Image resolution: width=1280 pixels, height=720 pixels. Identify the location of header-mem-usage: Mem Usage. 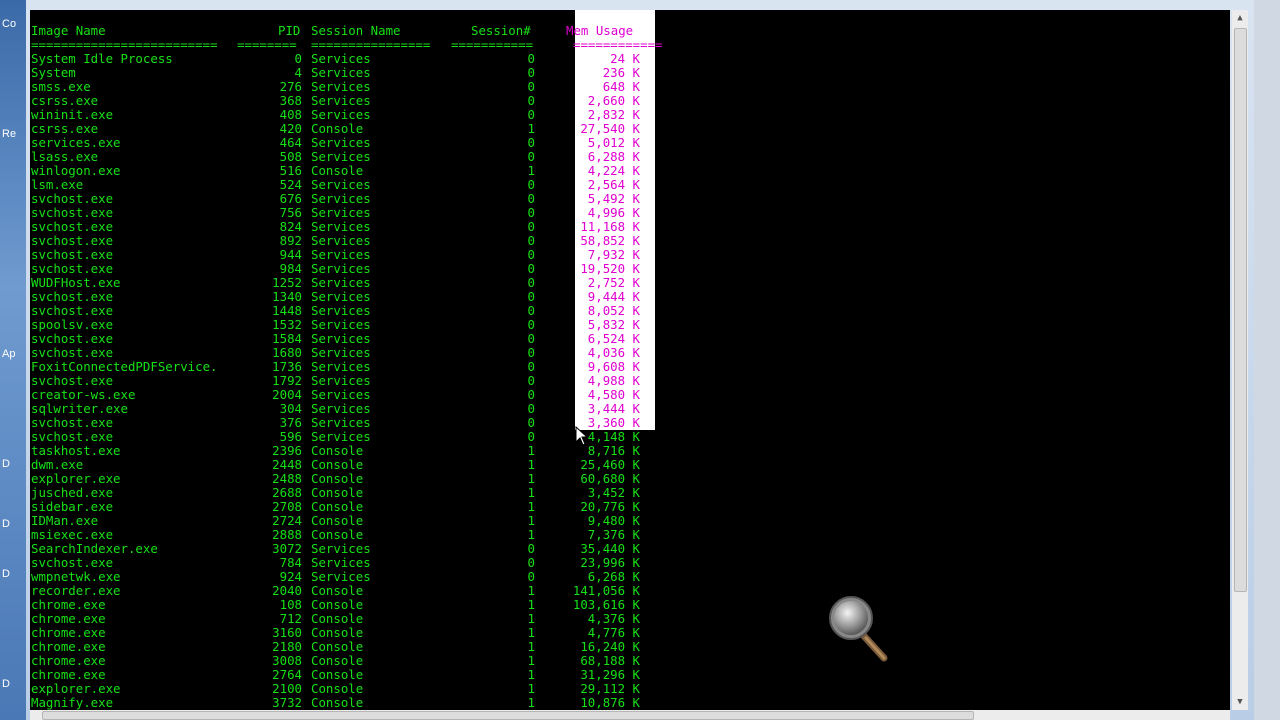
(600, 30).